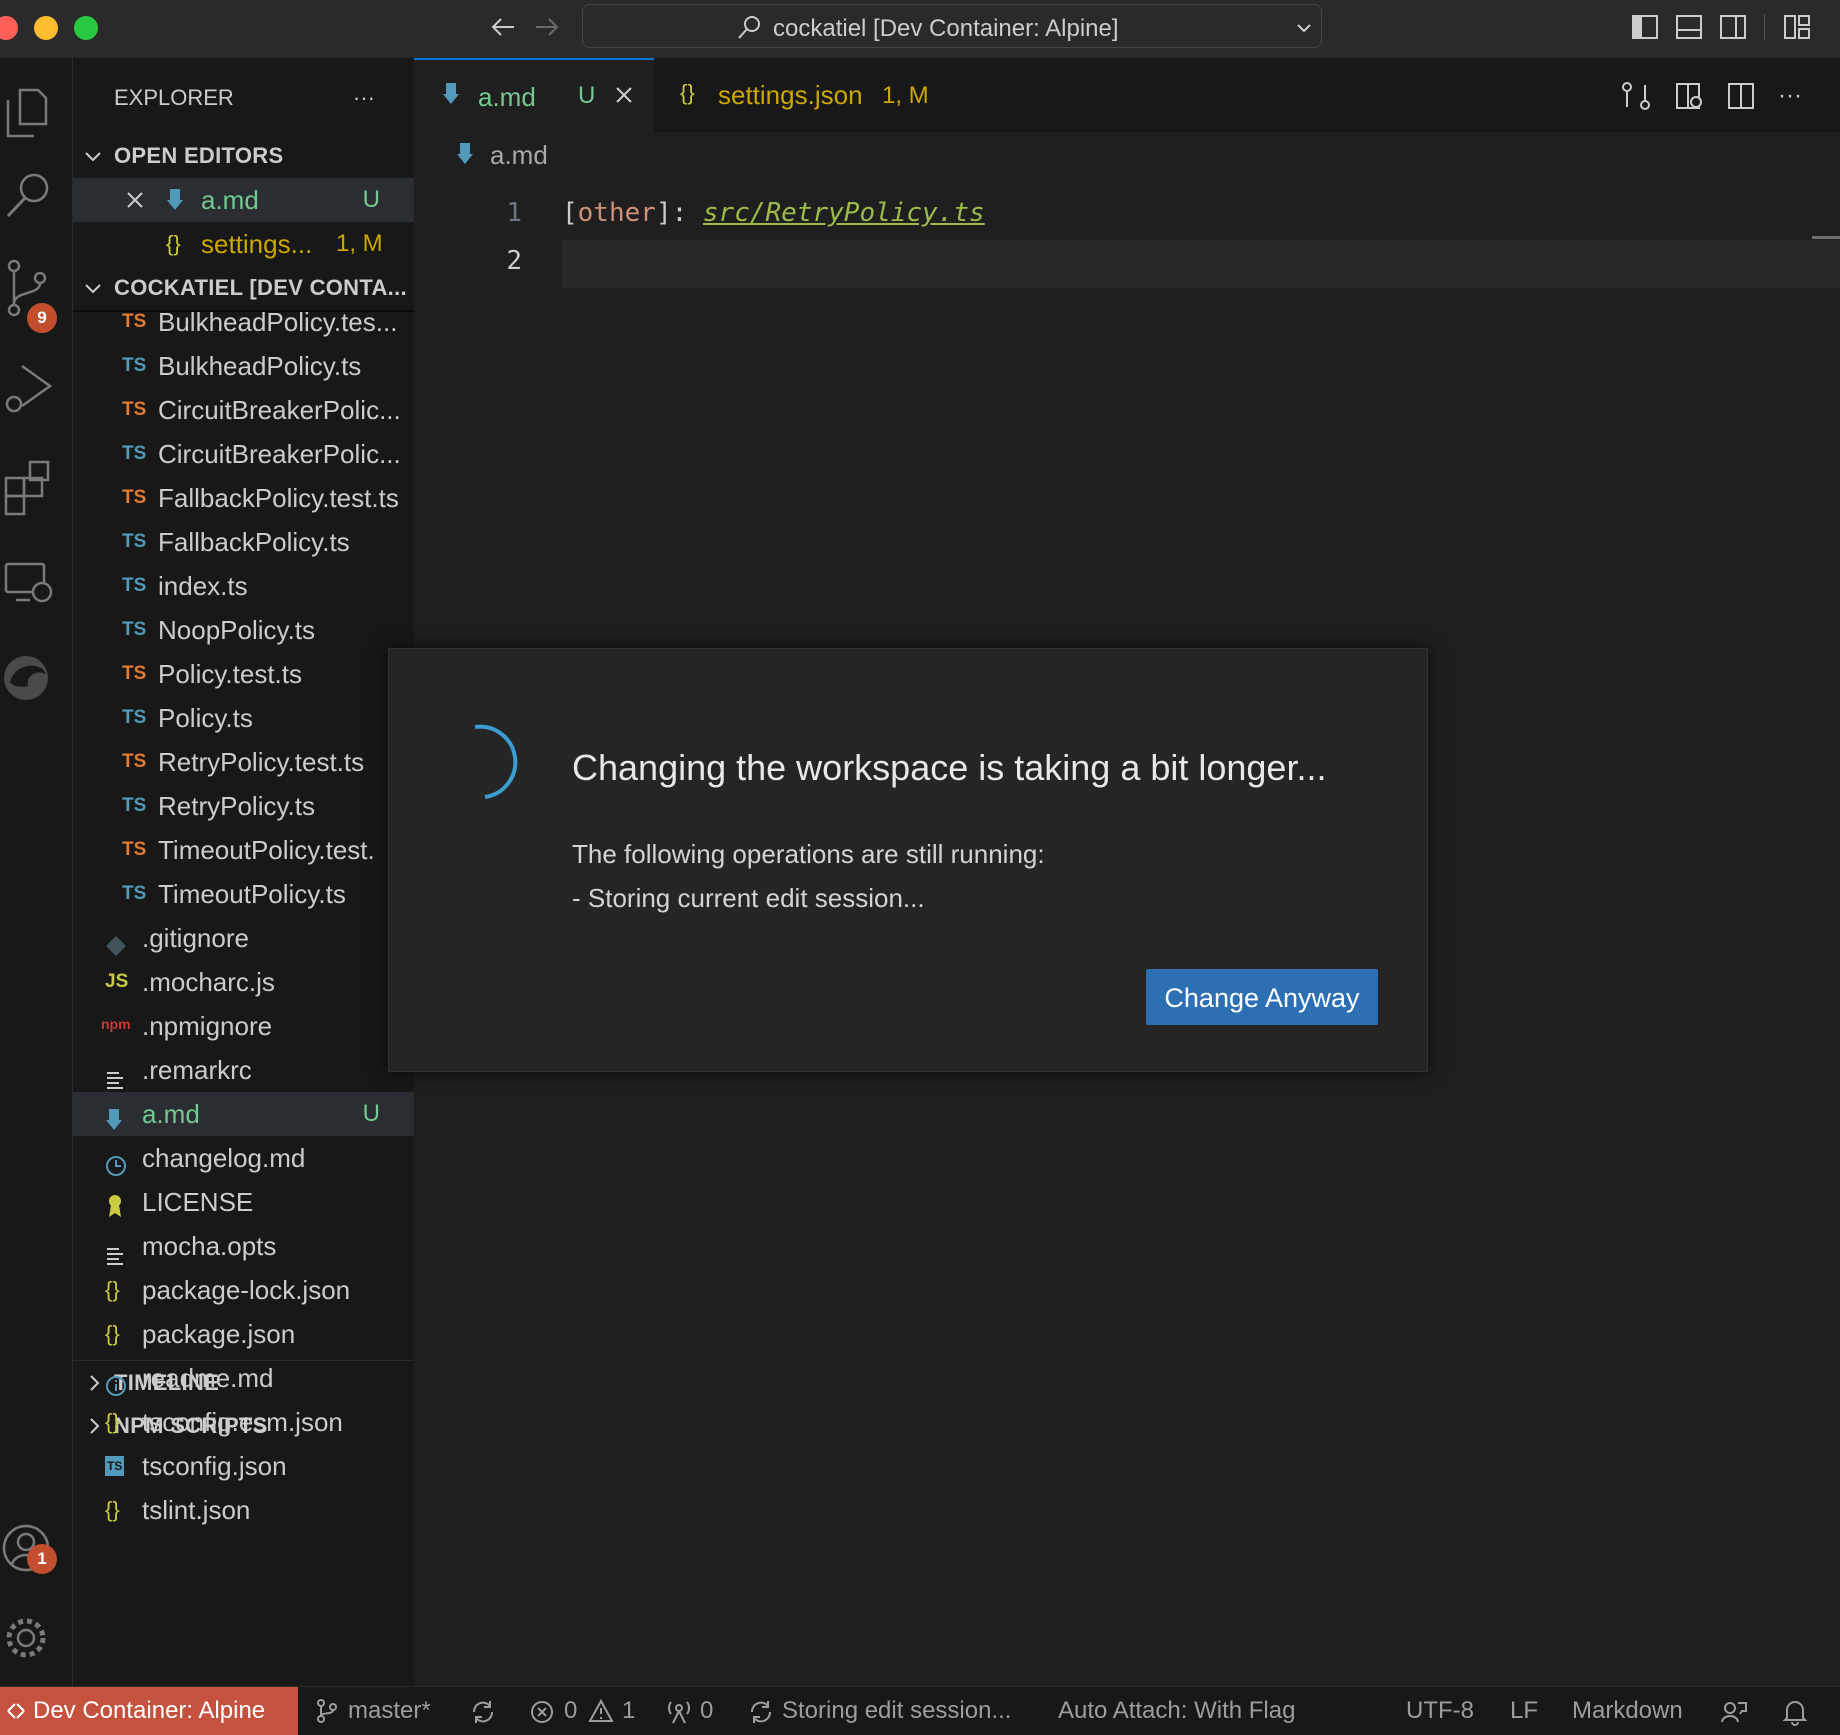 This screenshot has width=1840, height=1735. Describe the element at coordinates (1304, 28) in the screenshot. I see `chevron-down-icon` at that location.